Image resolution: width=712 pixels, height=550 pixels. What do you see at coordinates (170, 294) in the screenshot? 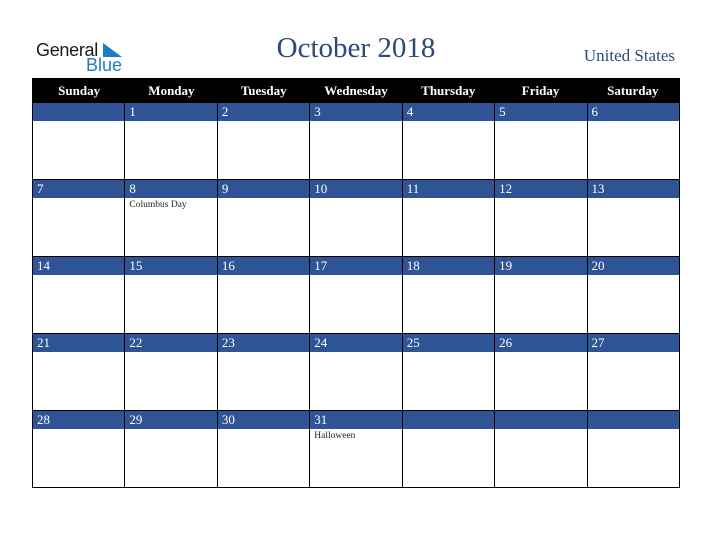
I see `day-cell: 15` at bounding box center [170, 294].